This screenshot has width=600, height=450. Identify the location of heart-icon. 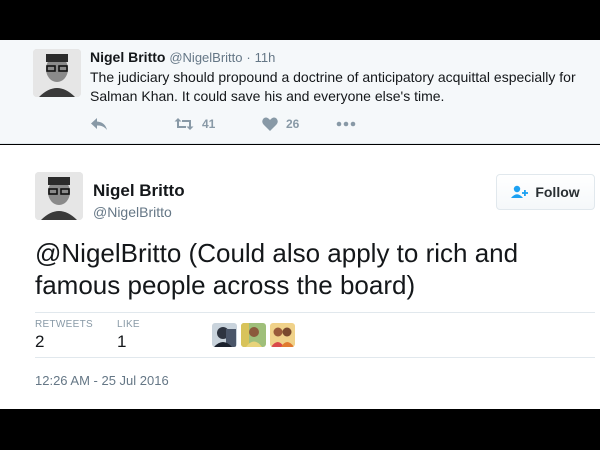
(270, 124).